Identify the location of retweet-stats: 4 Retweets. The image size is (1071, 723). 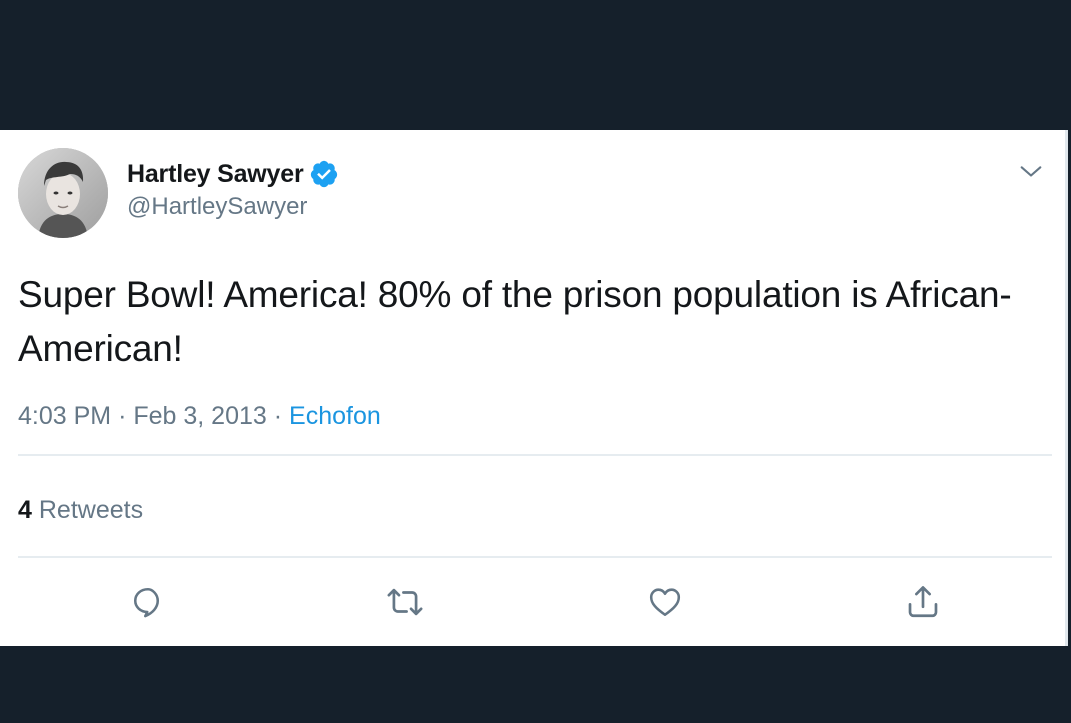
(80, 510).